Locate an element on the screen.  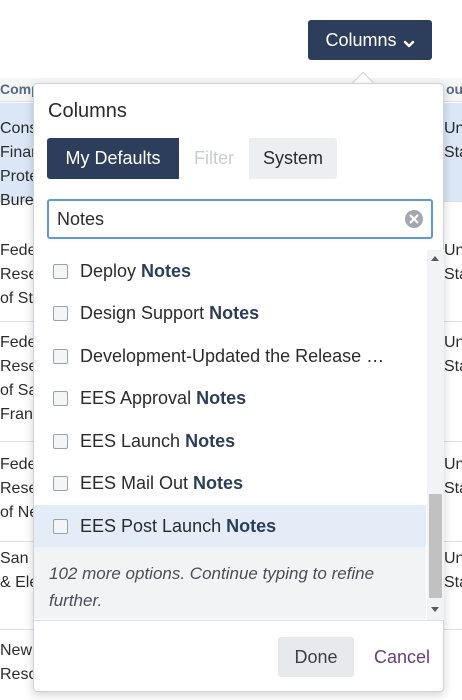
done-button: Done is located at coordinates (316, 657).